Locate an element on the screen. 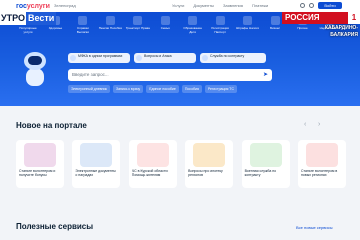  category-label: Штрафы Налоги is located at coordinates (248, 28).